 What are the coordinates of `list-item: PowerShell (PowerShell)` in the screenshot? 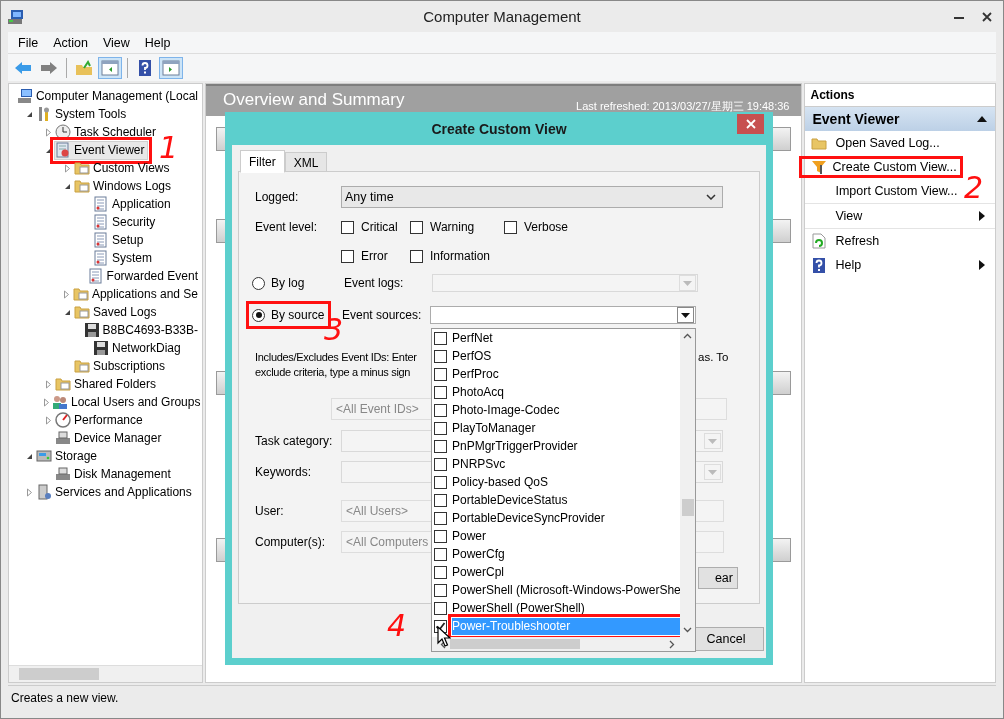 It's located at (521, 608).